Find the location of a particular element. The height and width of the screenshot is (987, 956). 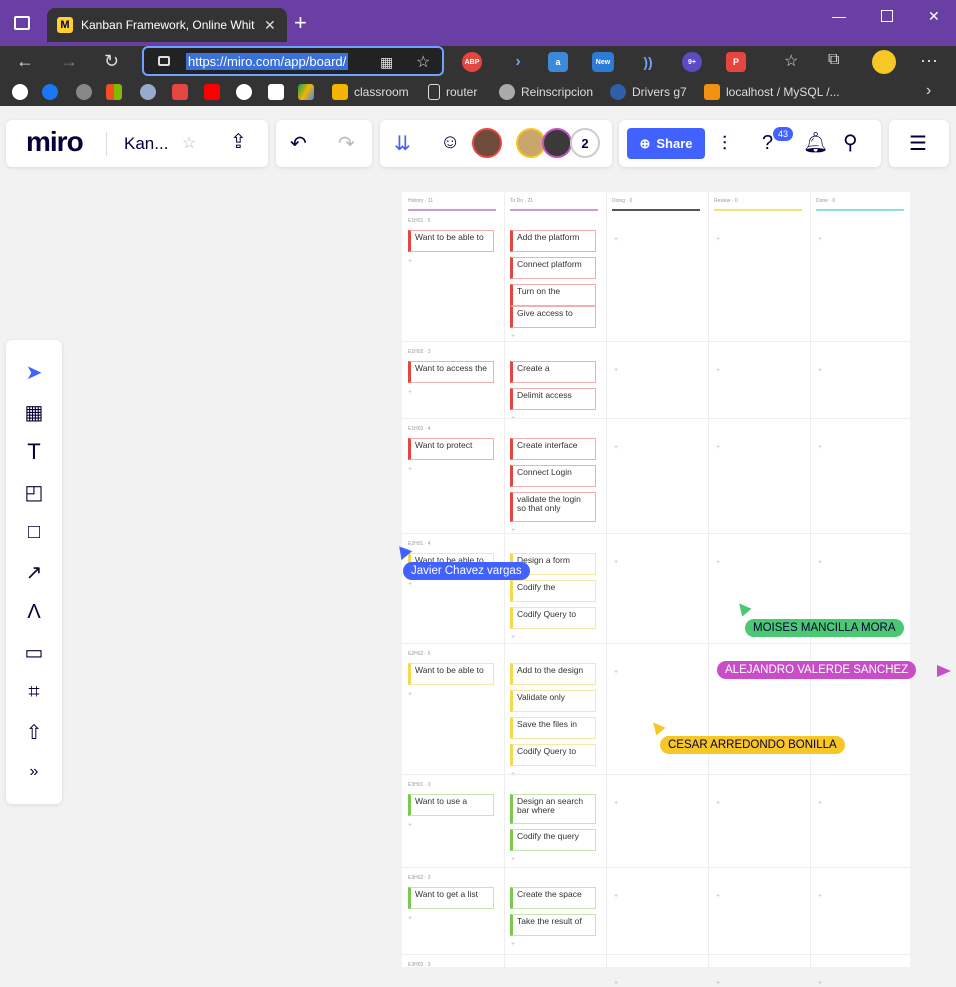

apps-icon: ▦ is located at coordinates (386, 62).